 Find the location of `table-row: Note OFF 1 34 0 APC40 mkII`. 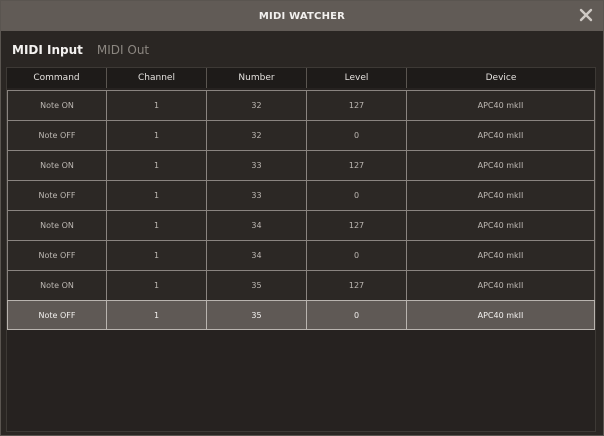

table-row: Note OFF 1 34 0 APC40 mkII is located at coordinates (301, 255).